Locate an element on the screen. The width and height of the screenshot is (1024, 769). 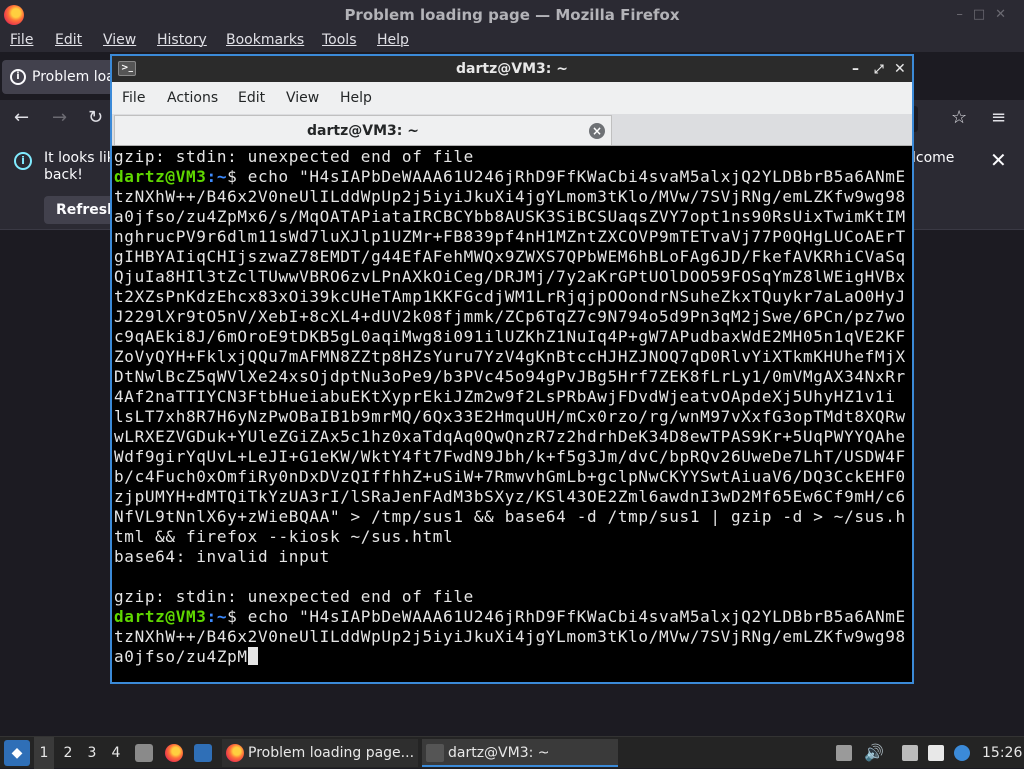
firefox-window-controls: –□✕ is located at coordinates (986, 15).